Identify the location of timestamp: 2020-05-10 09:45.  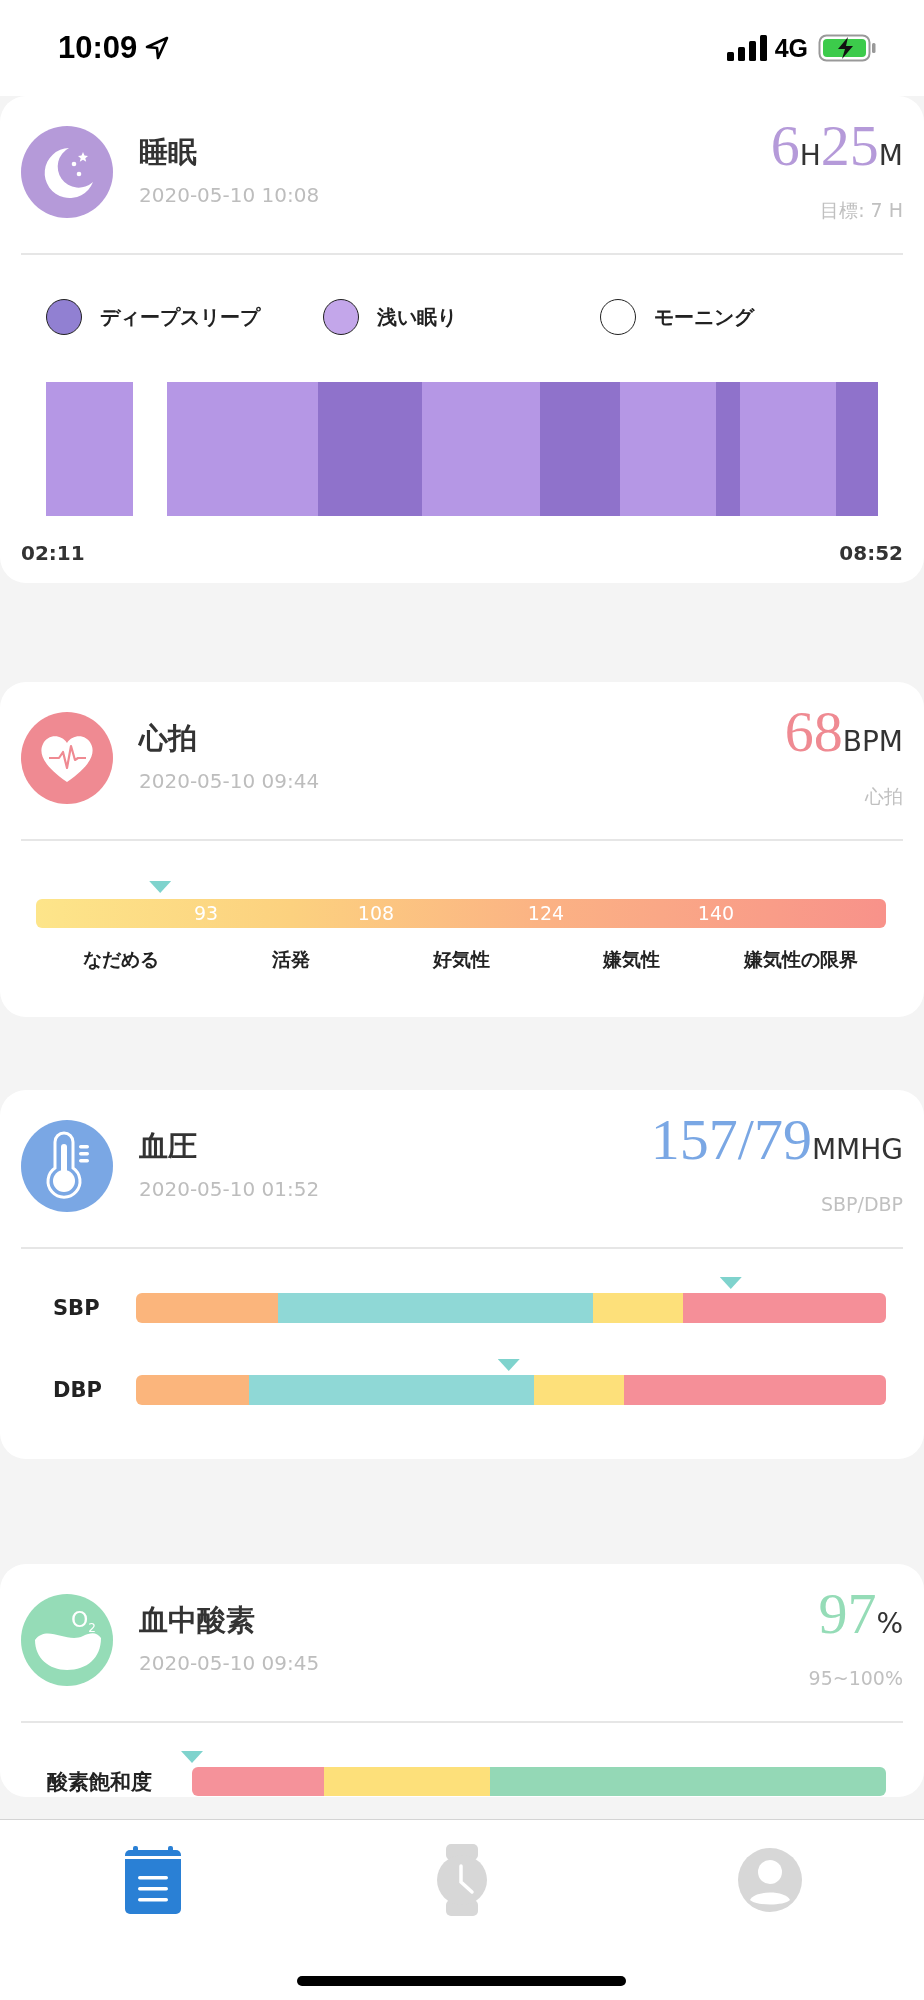
(229, 1663).